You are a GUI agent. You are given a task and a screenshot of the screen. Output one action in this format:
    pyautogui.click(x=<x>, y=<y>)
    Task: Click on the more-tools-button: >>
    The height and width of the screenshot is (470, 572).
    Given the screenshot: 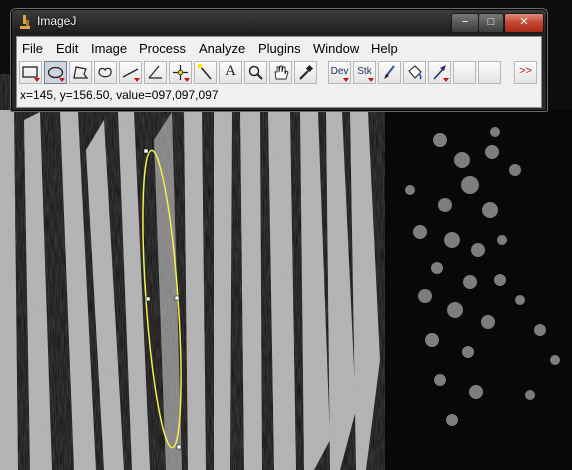 What is the action you would take?
    pyautogui.click(x=525, y=72)
    